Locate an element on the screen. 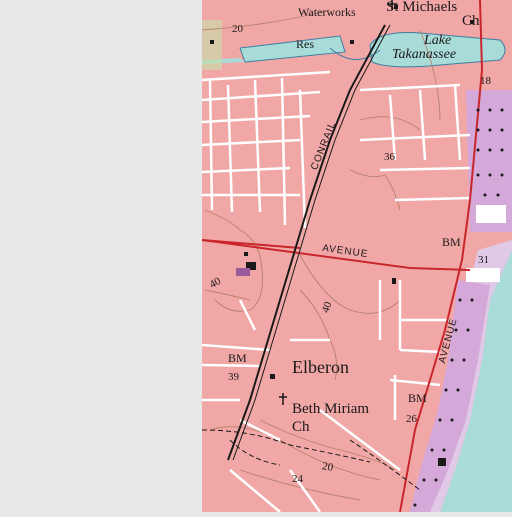 The height and width of the screenshot is (517, 512). label-24: 24 is located at coordinates (297, 479).